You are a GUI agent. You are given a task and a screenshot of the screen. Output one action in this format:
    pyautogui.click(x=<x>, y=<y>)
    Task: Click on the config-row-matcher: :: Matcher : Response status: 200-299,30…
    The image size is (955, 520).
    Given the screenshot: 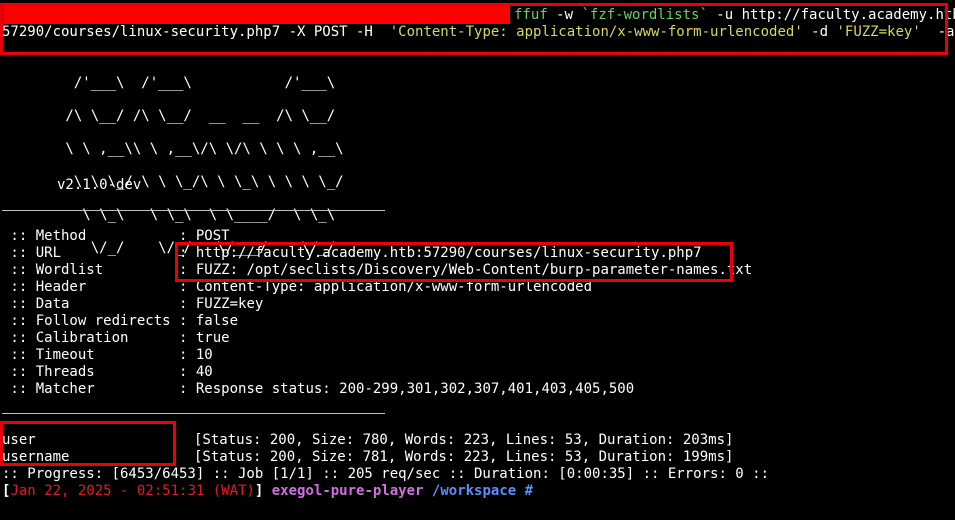 What is the action you would take?
    pyautogui.click(x=318, y=389)
    